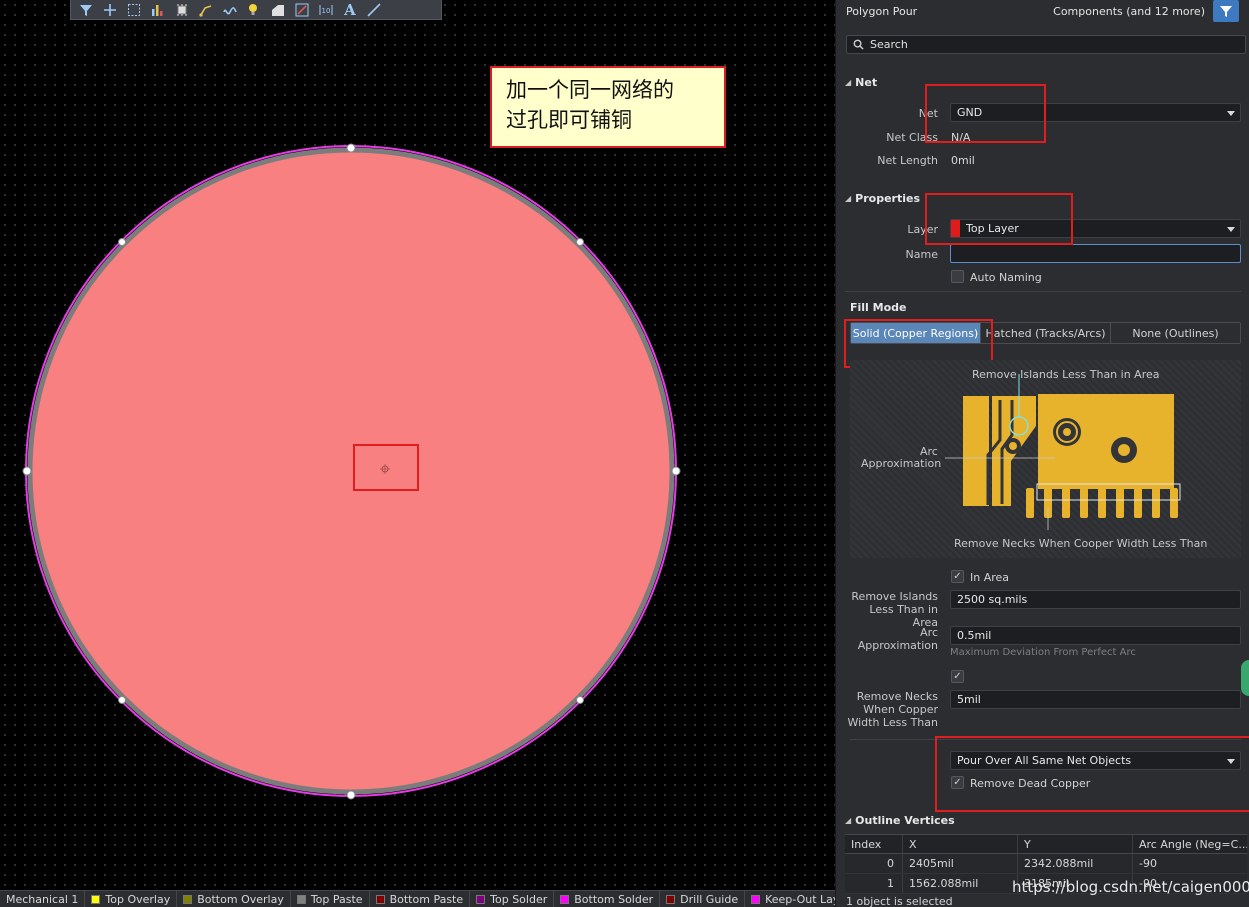 This screenshot has width=1249, height=907. What do you see at coordinates (1050, 44) in the screenshot?
I see `search-input` at bounding box center [1050, 44].